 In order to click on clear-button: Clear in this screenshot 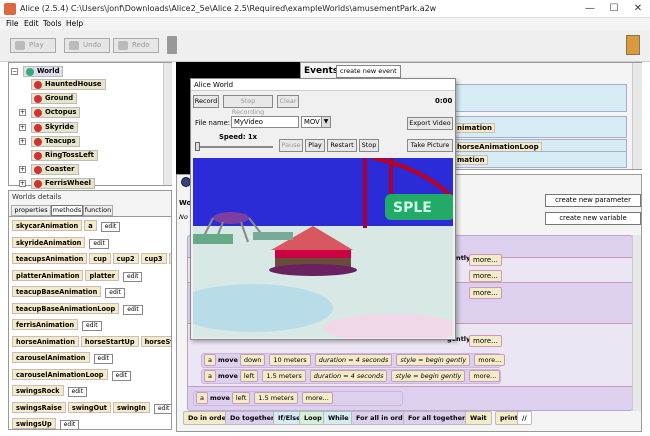, I will do `click(288, 101)`.